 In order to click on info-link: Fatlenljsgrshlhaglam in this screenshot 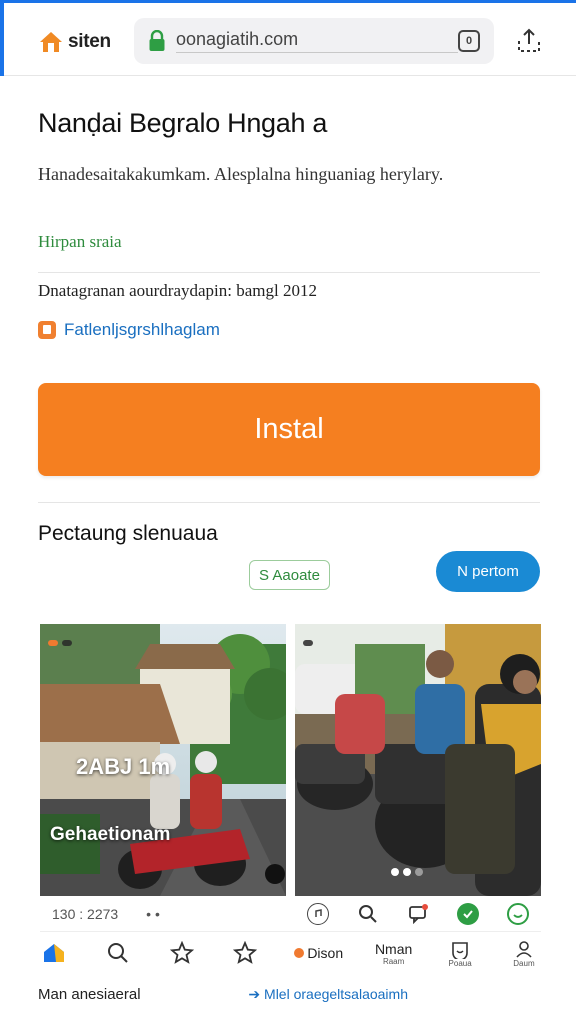, I will do `click(129, 330)`.